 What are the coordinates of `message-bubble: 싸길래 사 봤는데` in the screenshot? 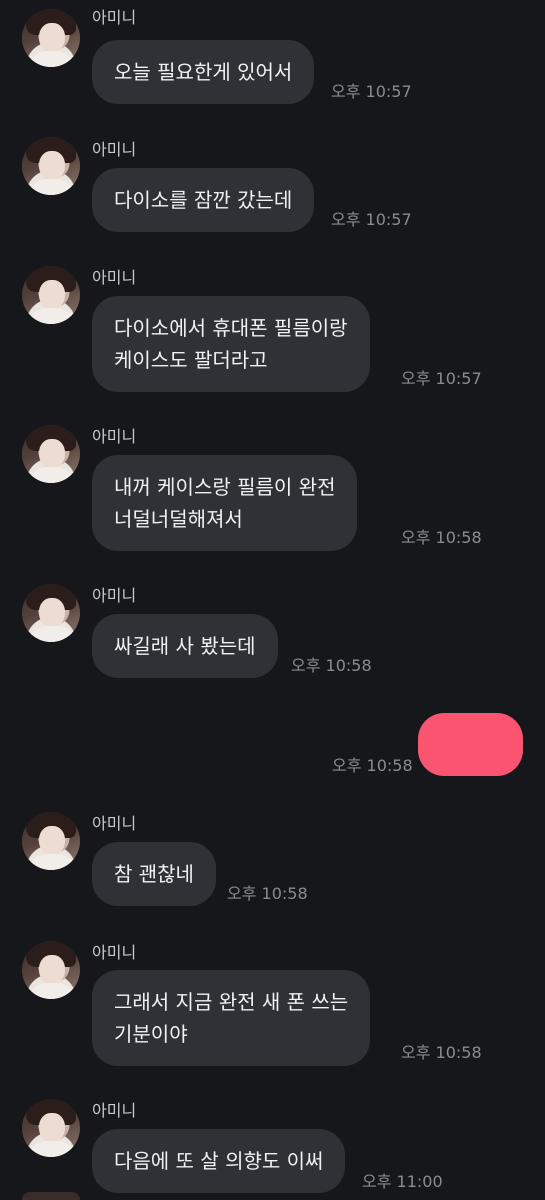 It's located at (185, 646).